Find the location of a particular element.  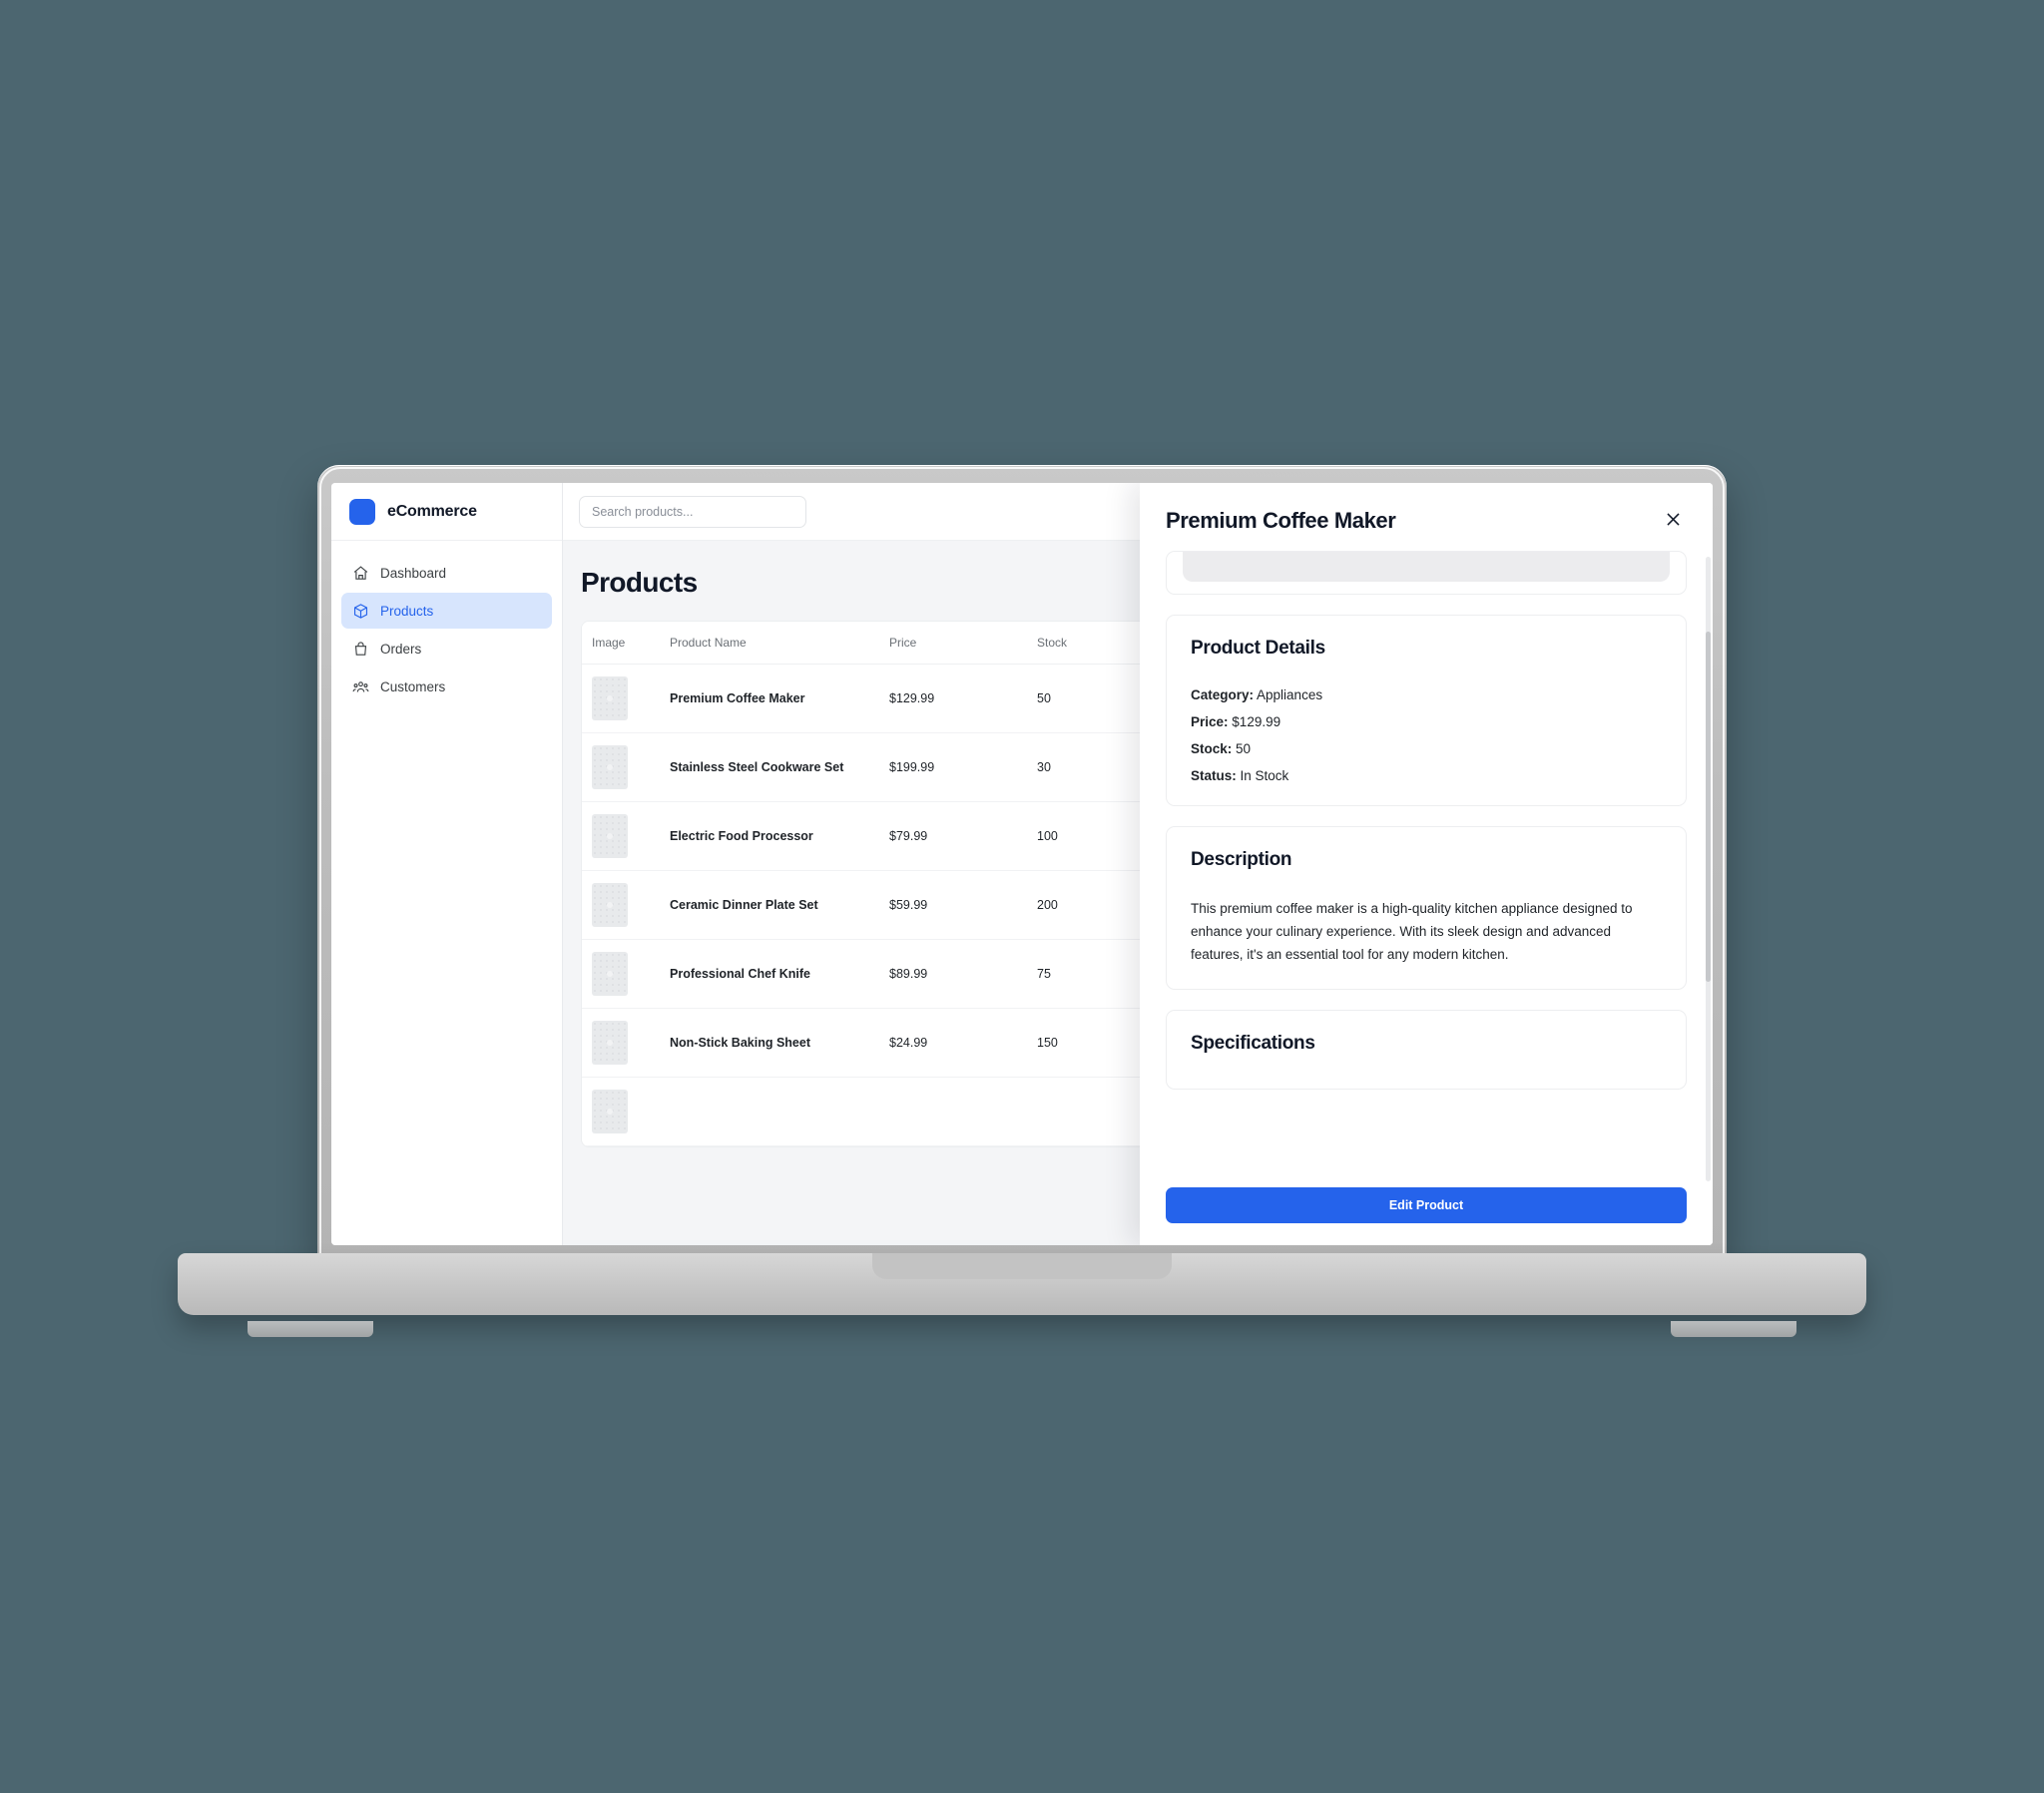

product-image-card is located at coordinates (1426, 573).